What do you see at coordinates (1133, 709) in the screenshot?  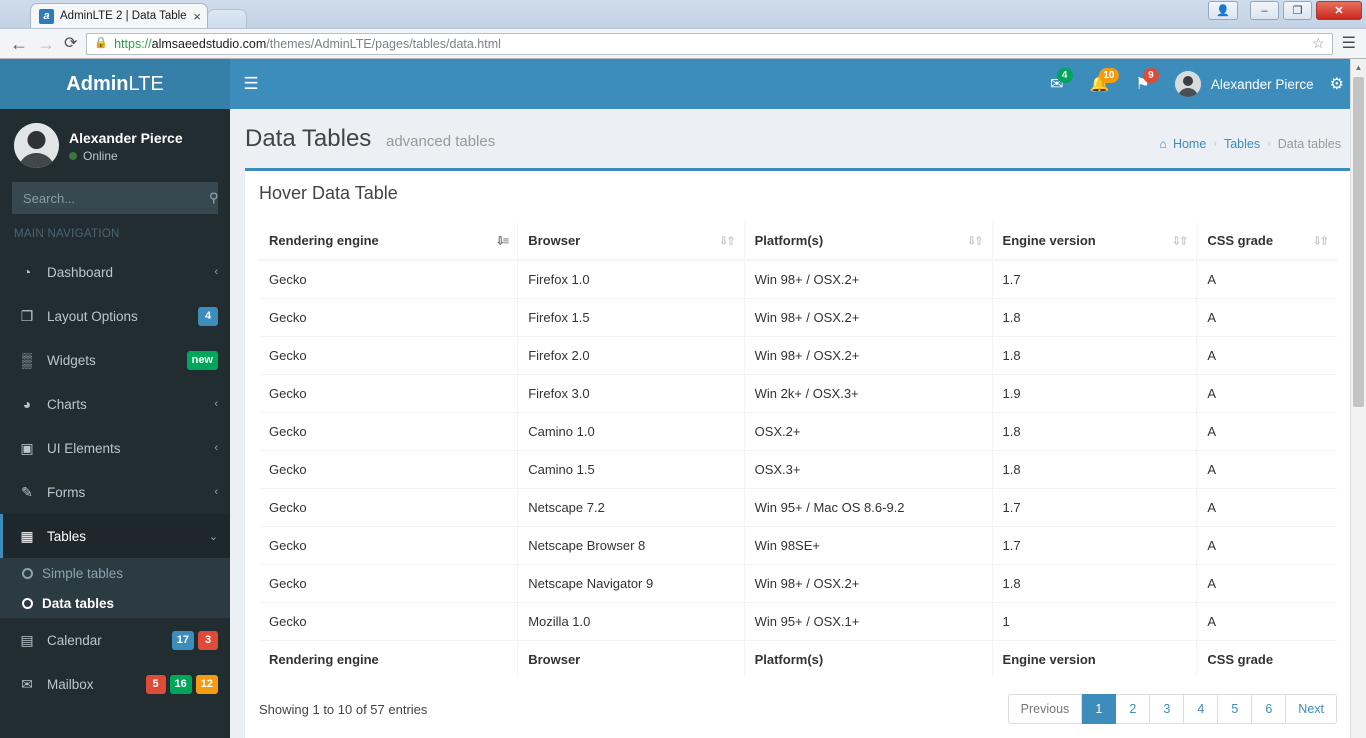 I see `pagination-button: 2` at bounding box center [1133, 709].